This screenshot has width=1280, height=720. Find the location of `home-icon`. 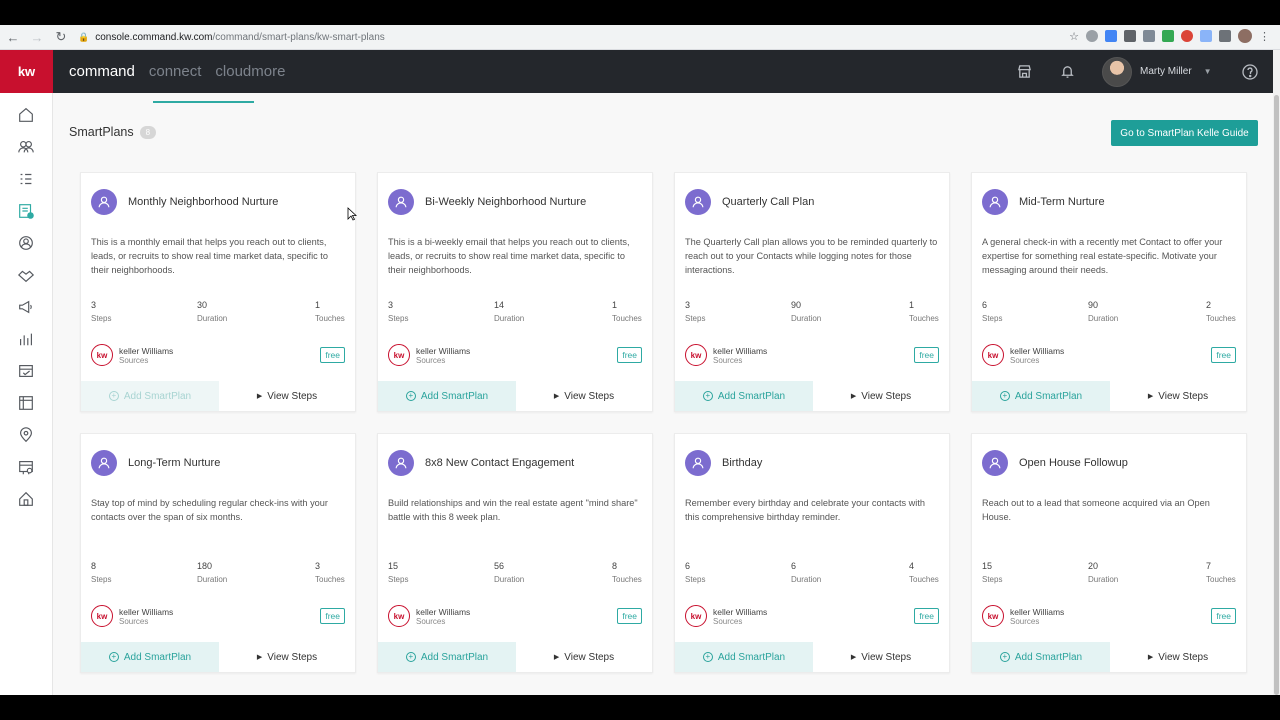

home-icon is located at coordinates (26, 115).